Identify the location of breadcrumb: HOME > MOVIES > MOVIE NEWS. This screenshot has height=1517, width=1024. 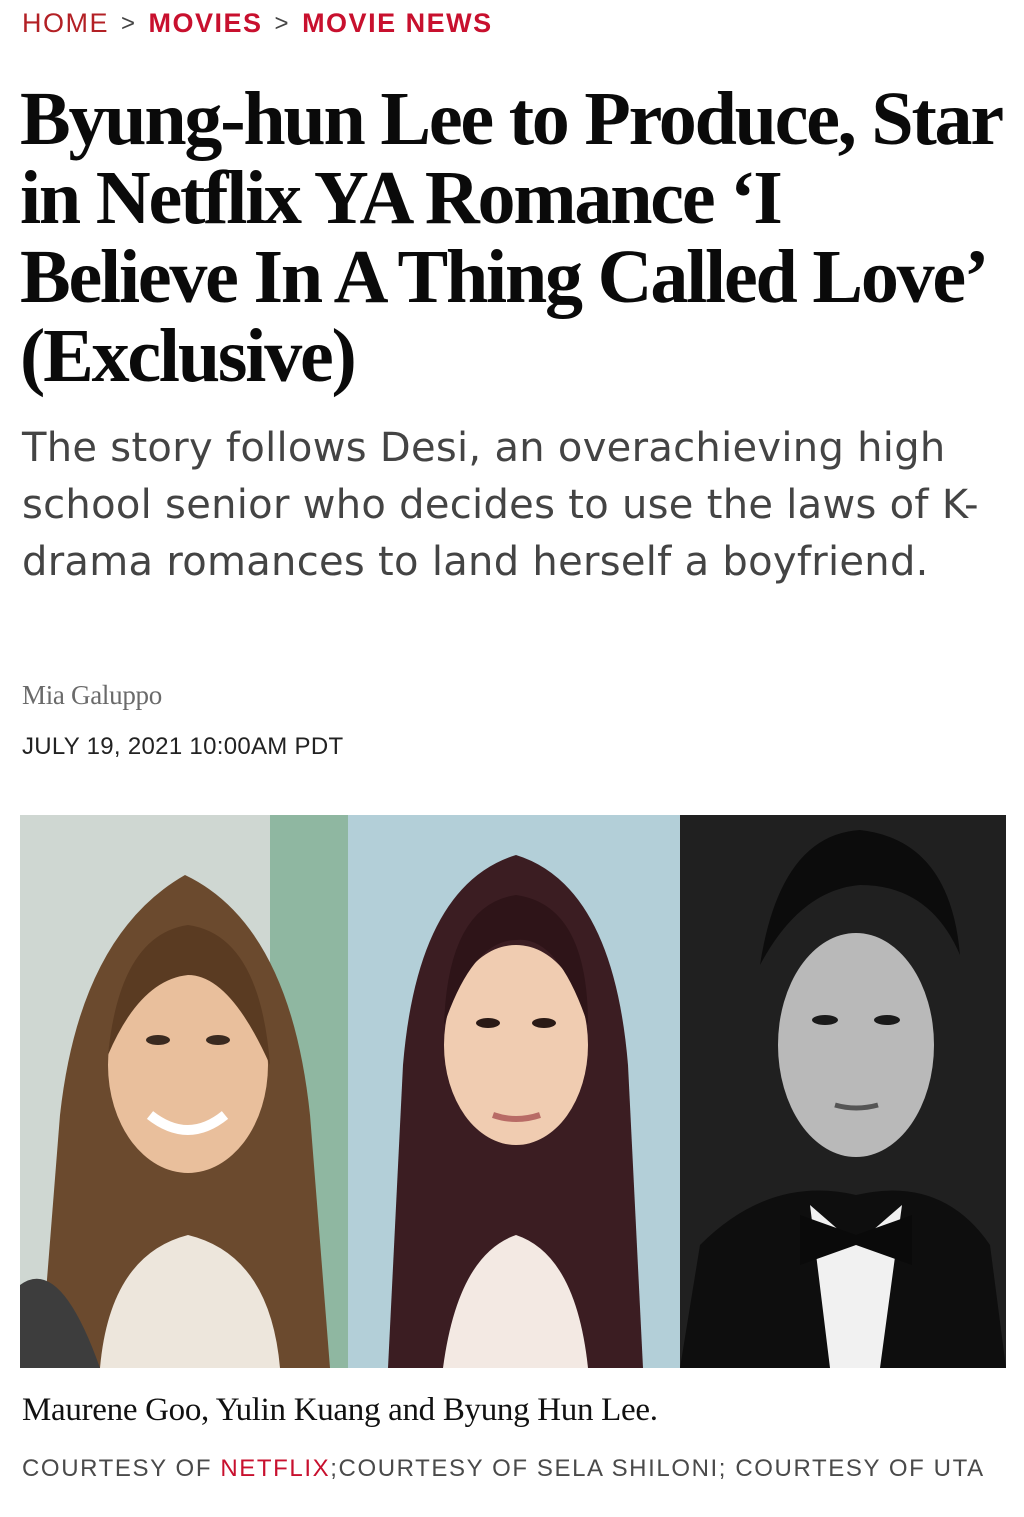
(257, 23).